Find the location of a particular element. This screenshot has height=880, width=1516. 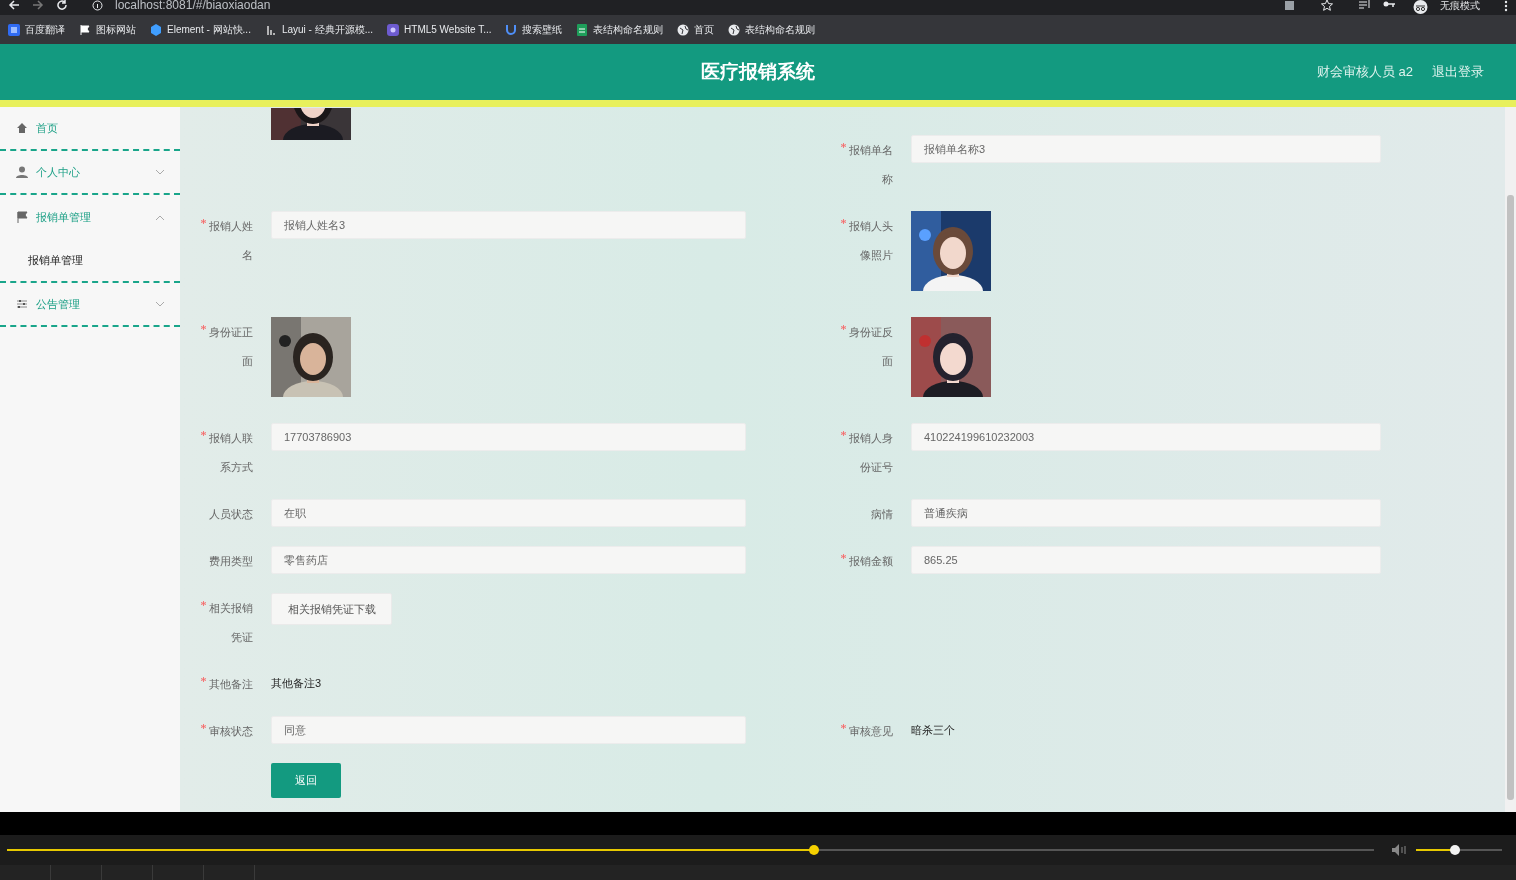

user-name: 财会审核人员 a2 is located at coordinates (1364, 72).